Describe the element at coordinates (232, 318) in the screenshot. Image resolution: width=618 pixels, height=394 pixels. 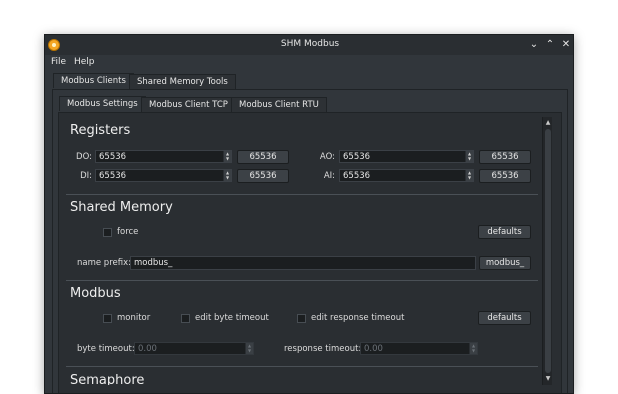
I see `edit-byte-timeout-label: edit byte timeout` at that location.